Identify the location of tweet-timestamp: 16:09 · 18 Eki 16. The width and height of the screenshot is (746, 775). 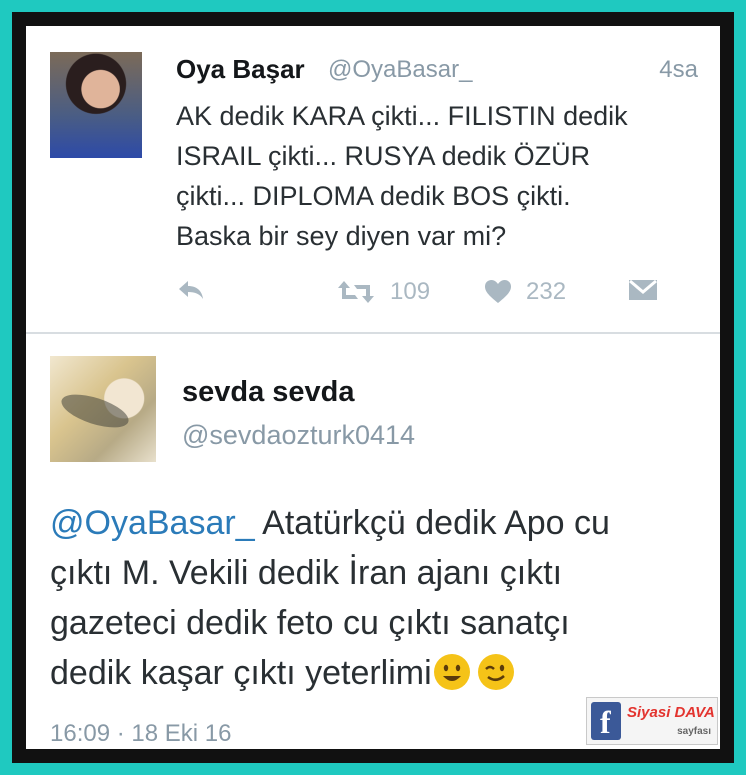
(140, 734).